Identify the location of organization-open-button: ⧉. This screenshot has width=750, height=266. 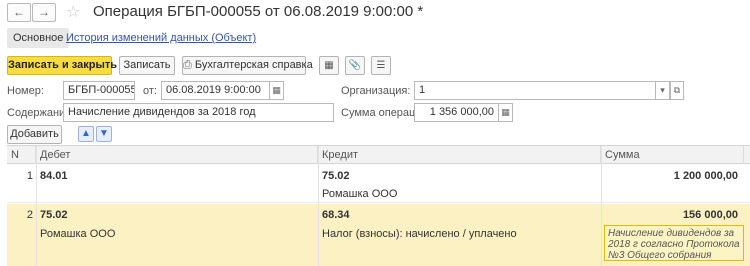
(677, 90).